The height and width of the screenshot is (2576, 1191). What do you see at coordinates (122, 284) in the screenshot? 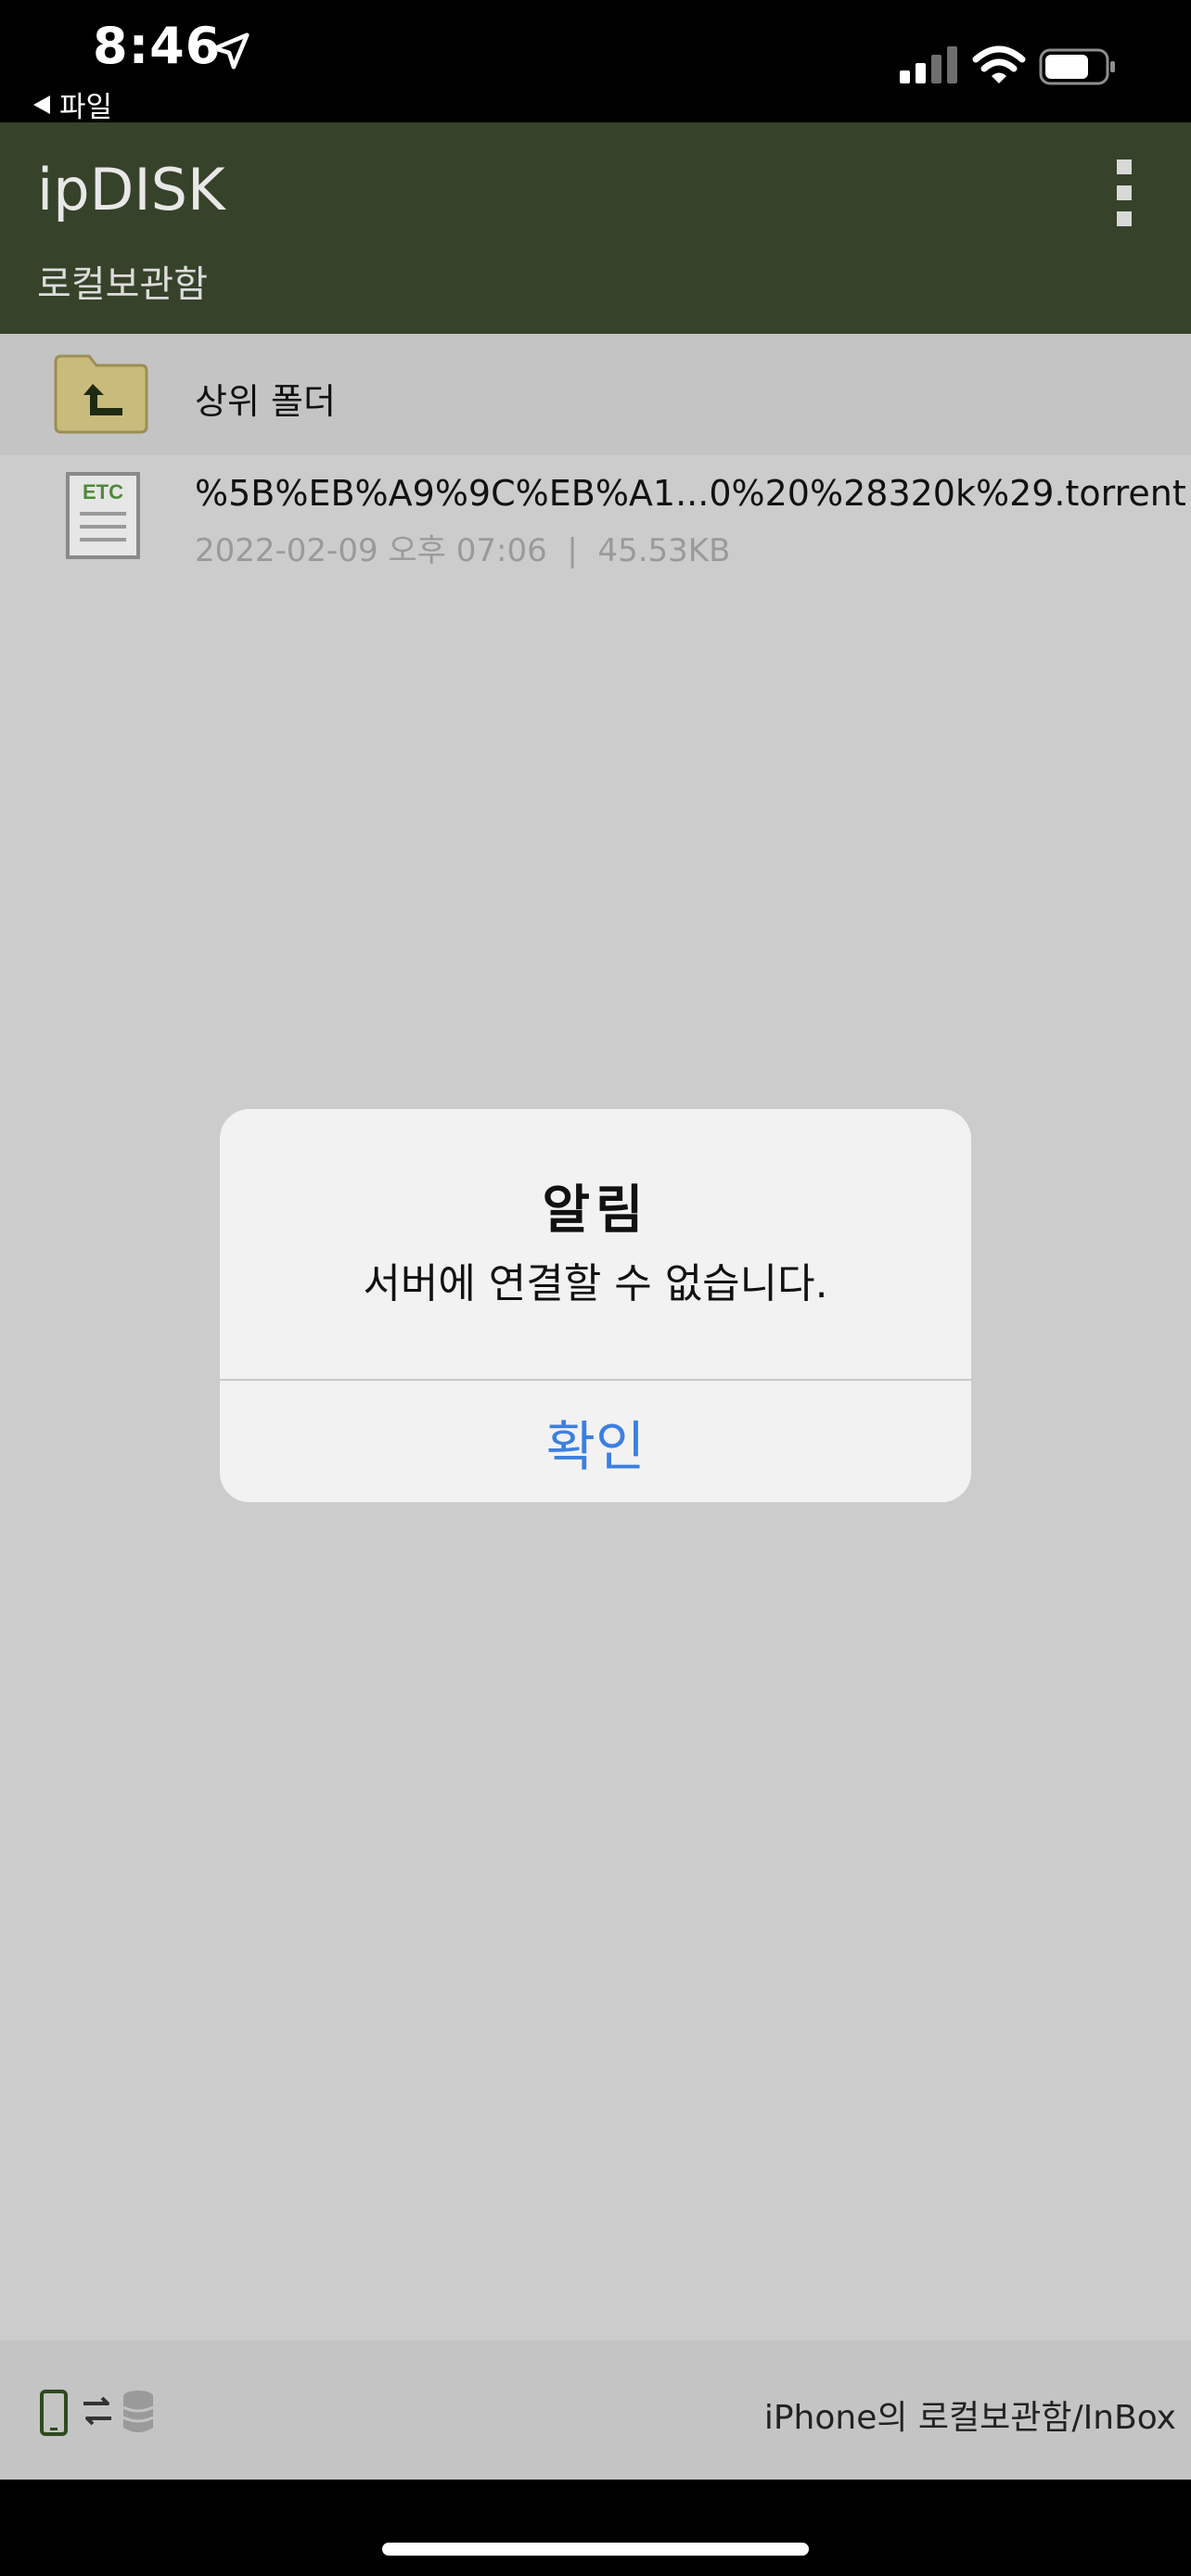
I see `app-subtitle: 로컬보관함` at bounding box center [122, 284].